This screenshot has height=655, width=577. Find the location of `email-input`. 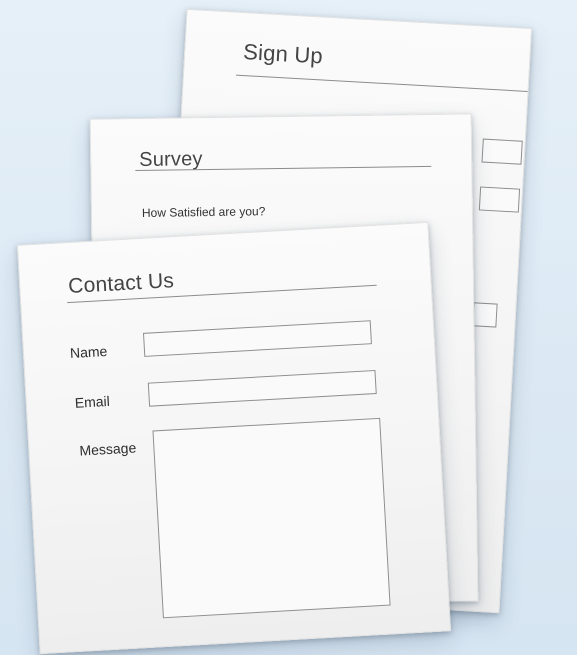

email-input is located at coordinates (262, 388).